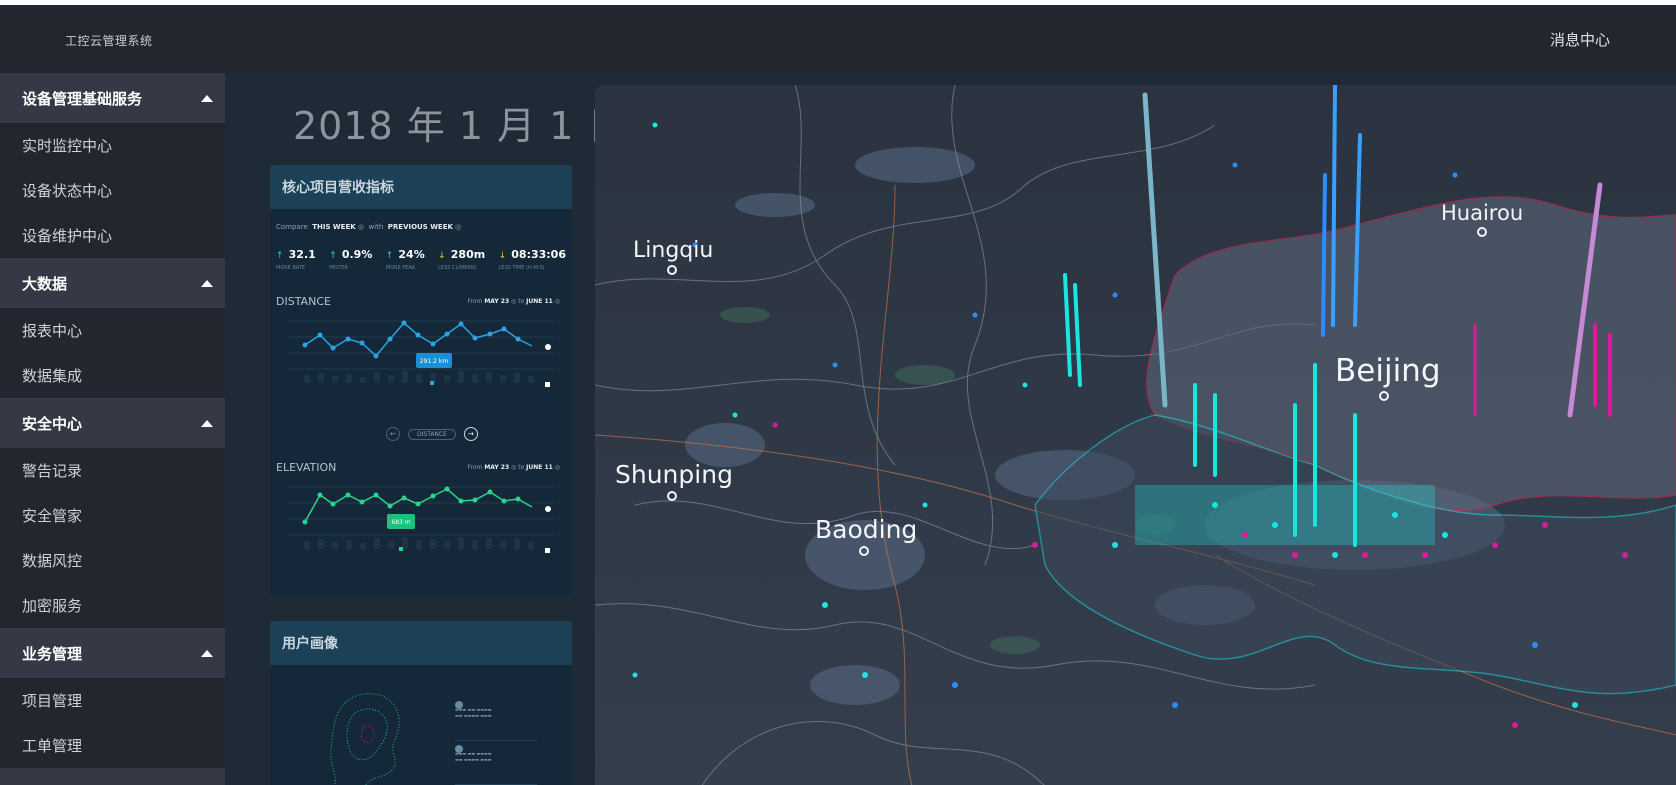 Image resolution: width=1676 pixels, height=785 pixels. Describe the element at coordinates (422, 519) in the screenshot. I see `elevation-line-chart: 683 m` at that location.